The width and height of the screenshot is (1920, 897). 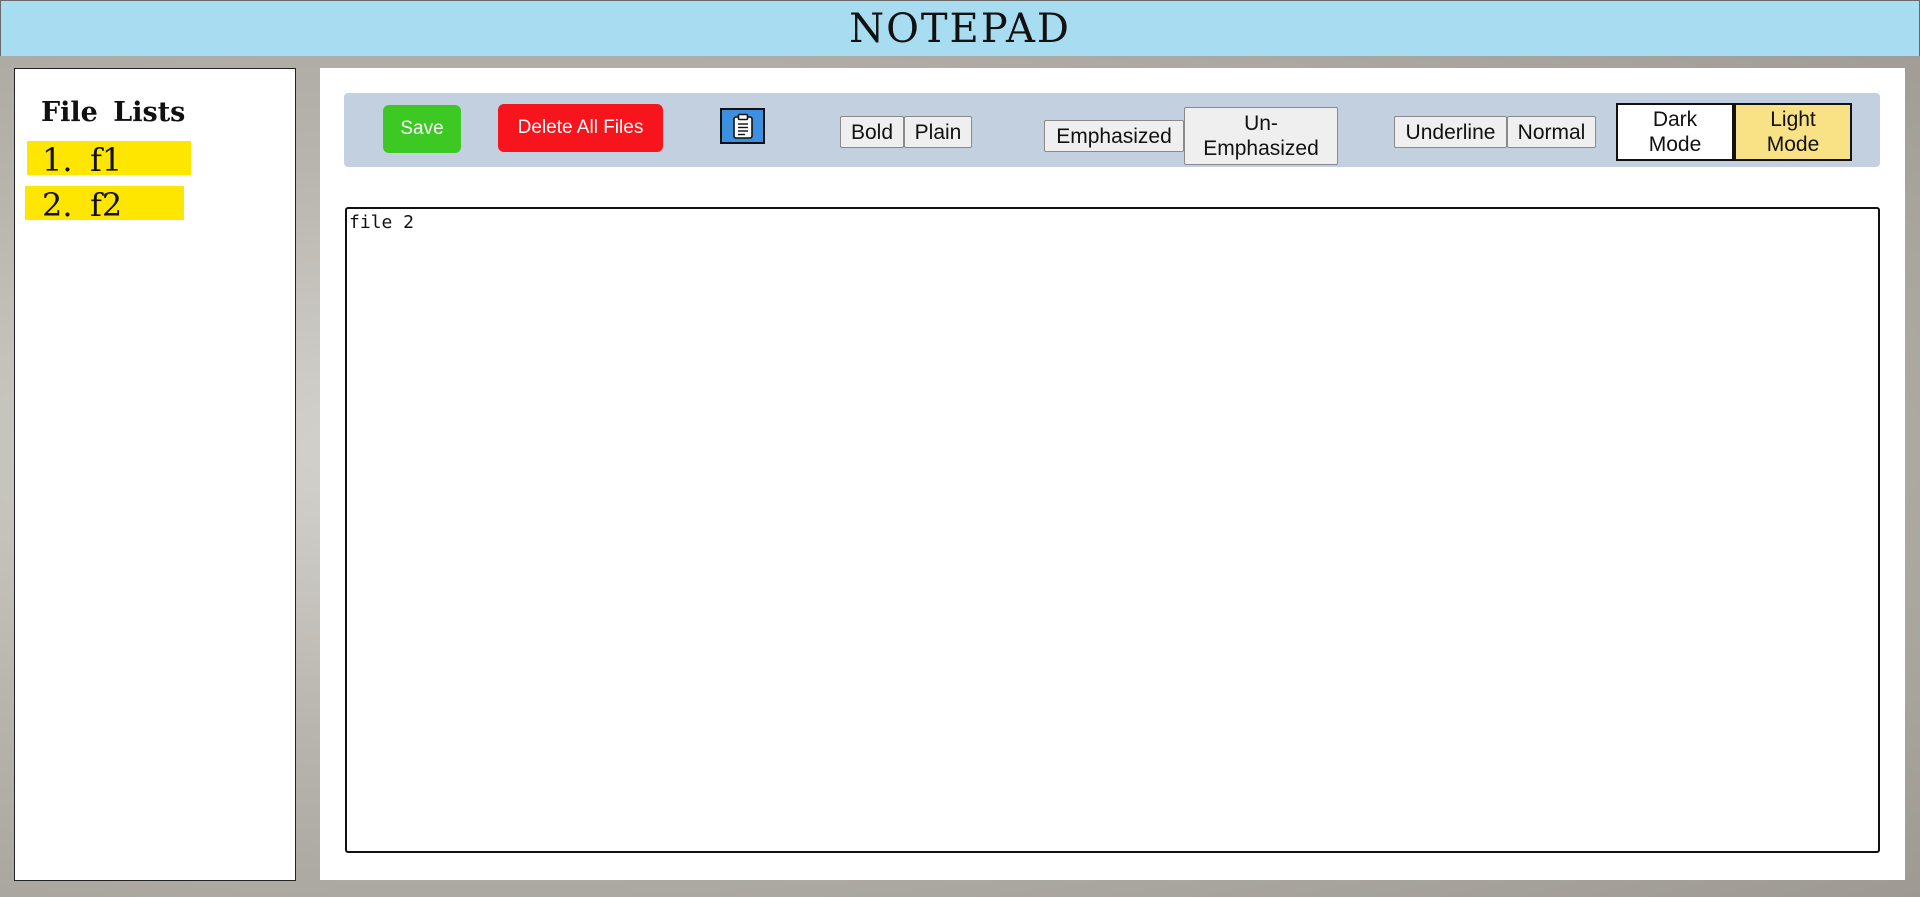 I want to click on file-list-item-f2: 2. f2, so click(x=104, y=205).